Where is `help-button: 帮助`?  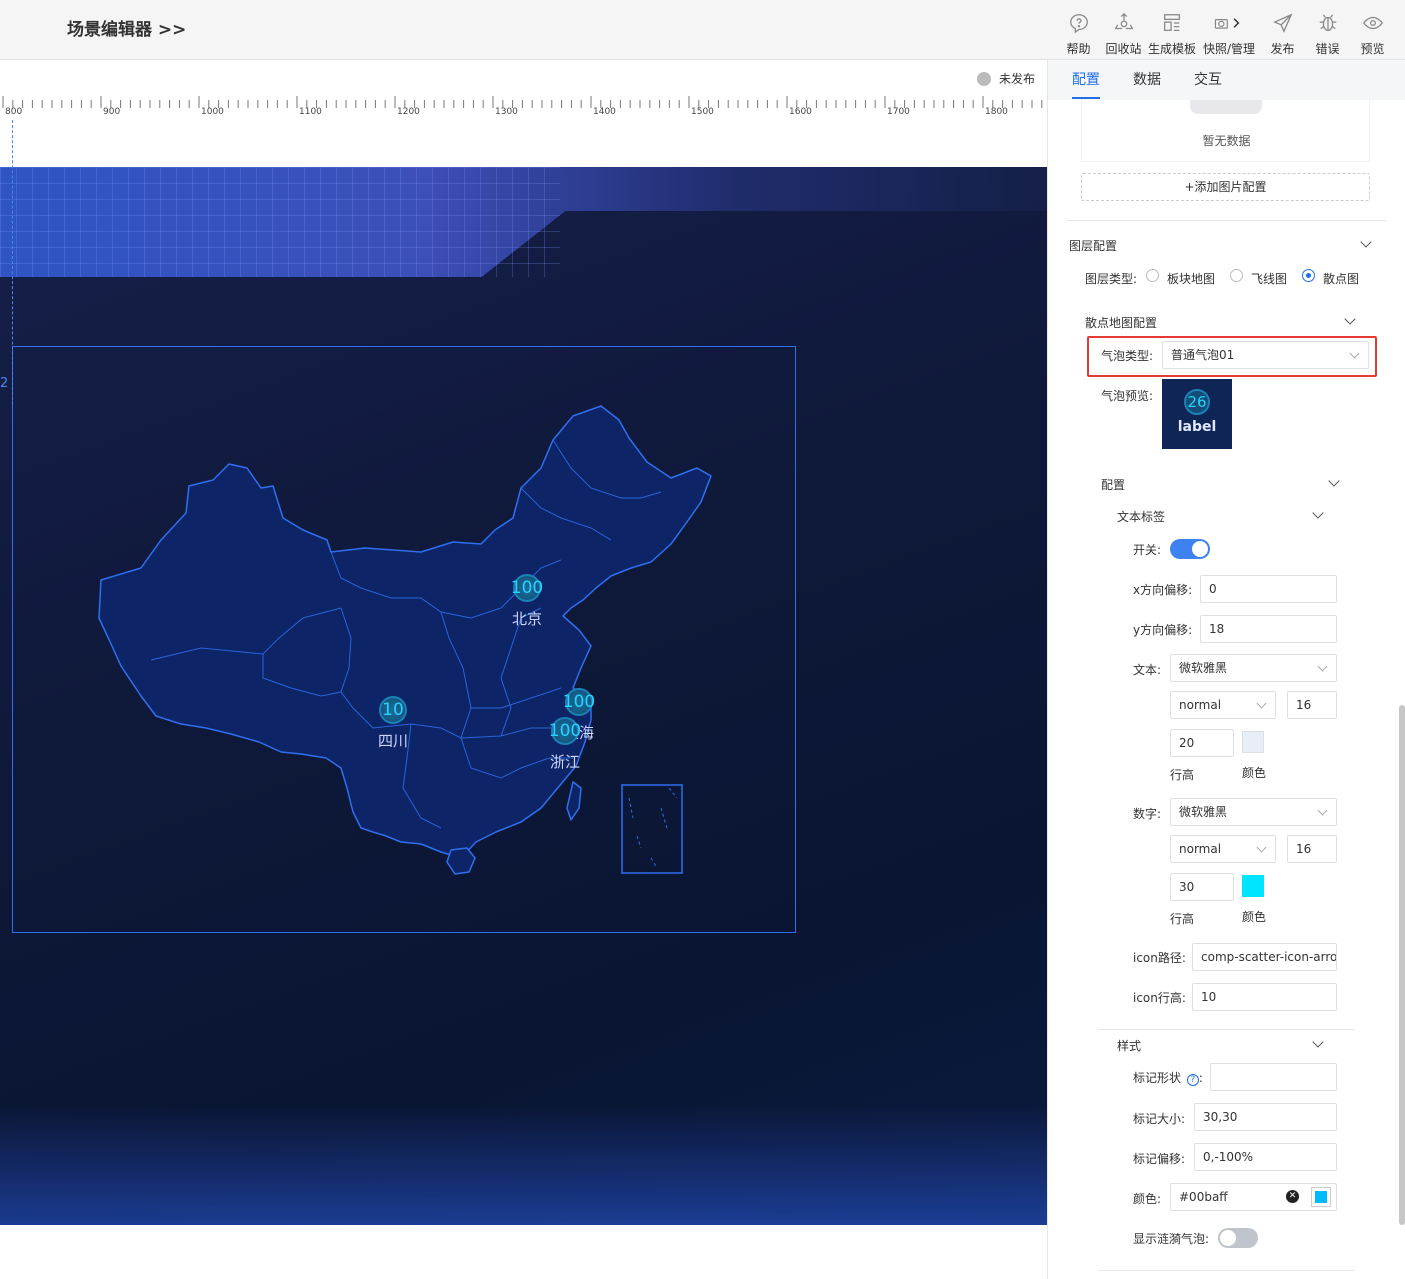 help-button: 帮助 is located at coordinates (1078, 33).